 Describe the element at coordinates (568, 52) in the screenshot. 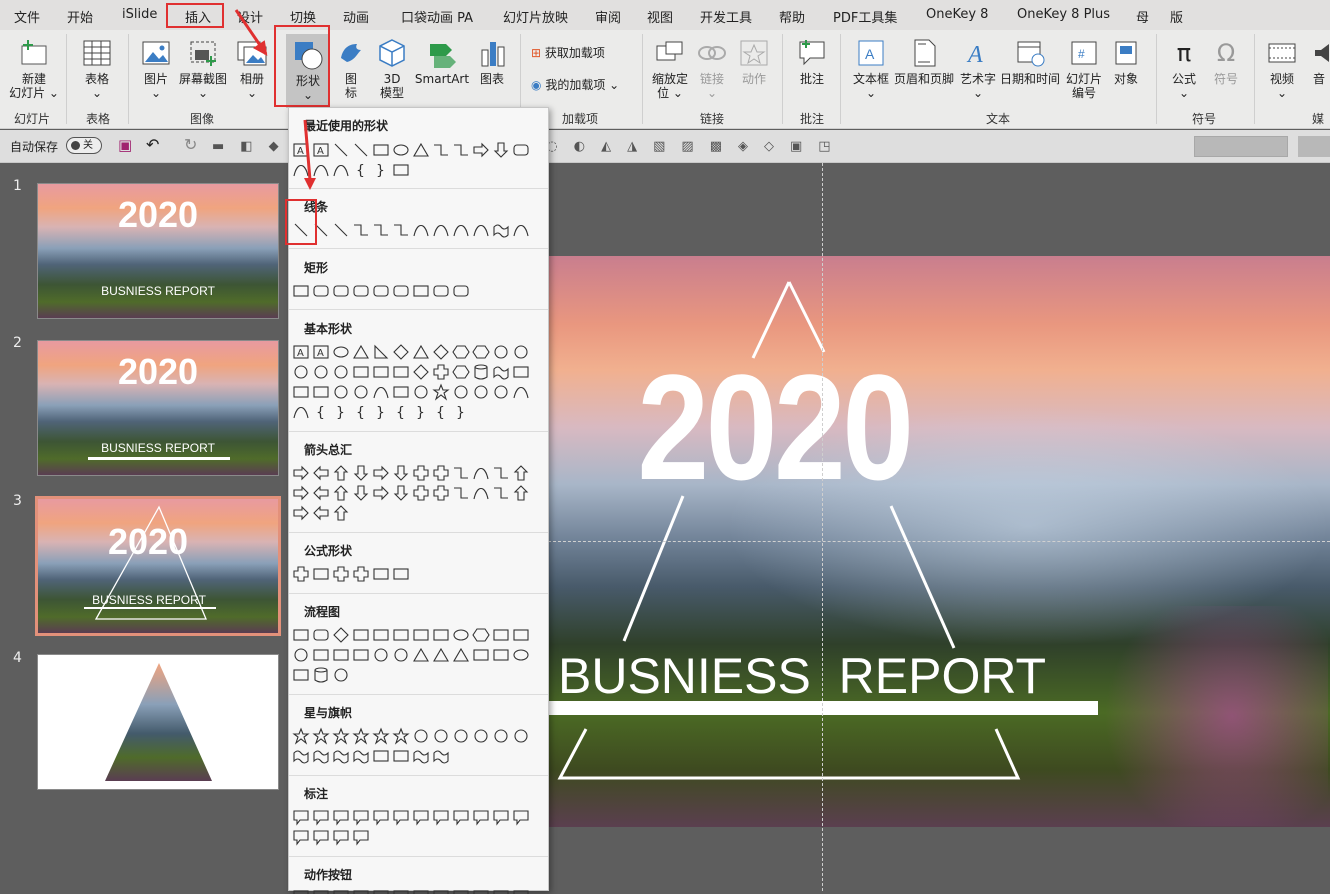

I see `get-addins-button: ⊞ 获取加载项` at that location.